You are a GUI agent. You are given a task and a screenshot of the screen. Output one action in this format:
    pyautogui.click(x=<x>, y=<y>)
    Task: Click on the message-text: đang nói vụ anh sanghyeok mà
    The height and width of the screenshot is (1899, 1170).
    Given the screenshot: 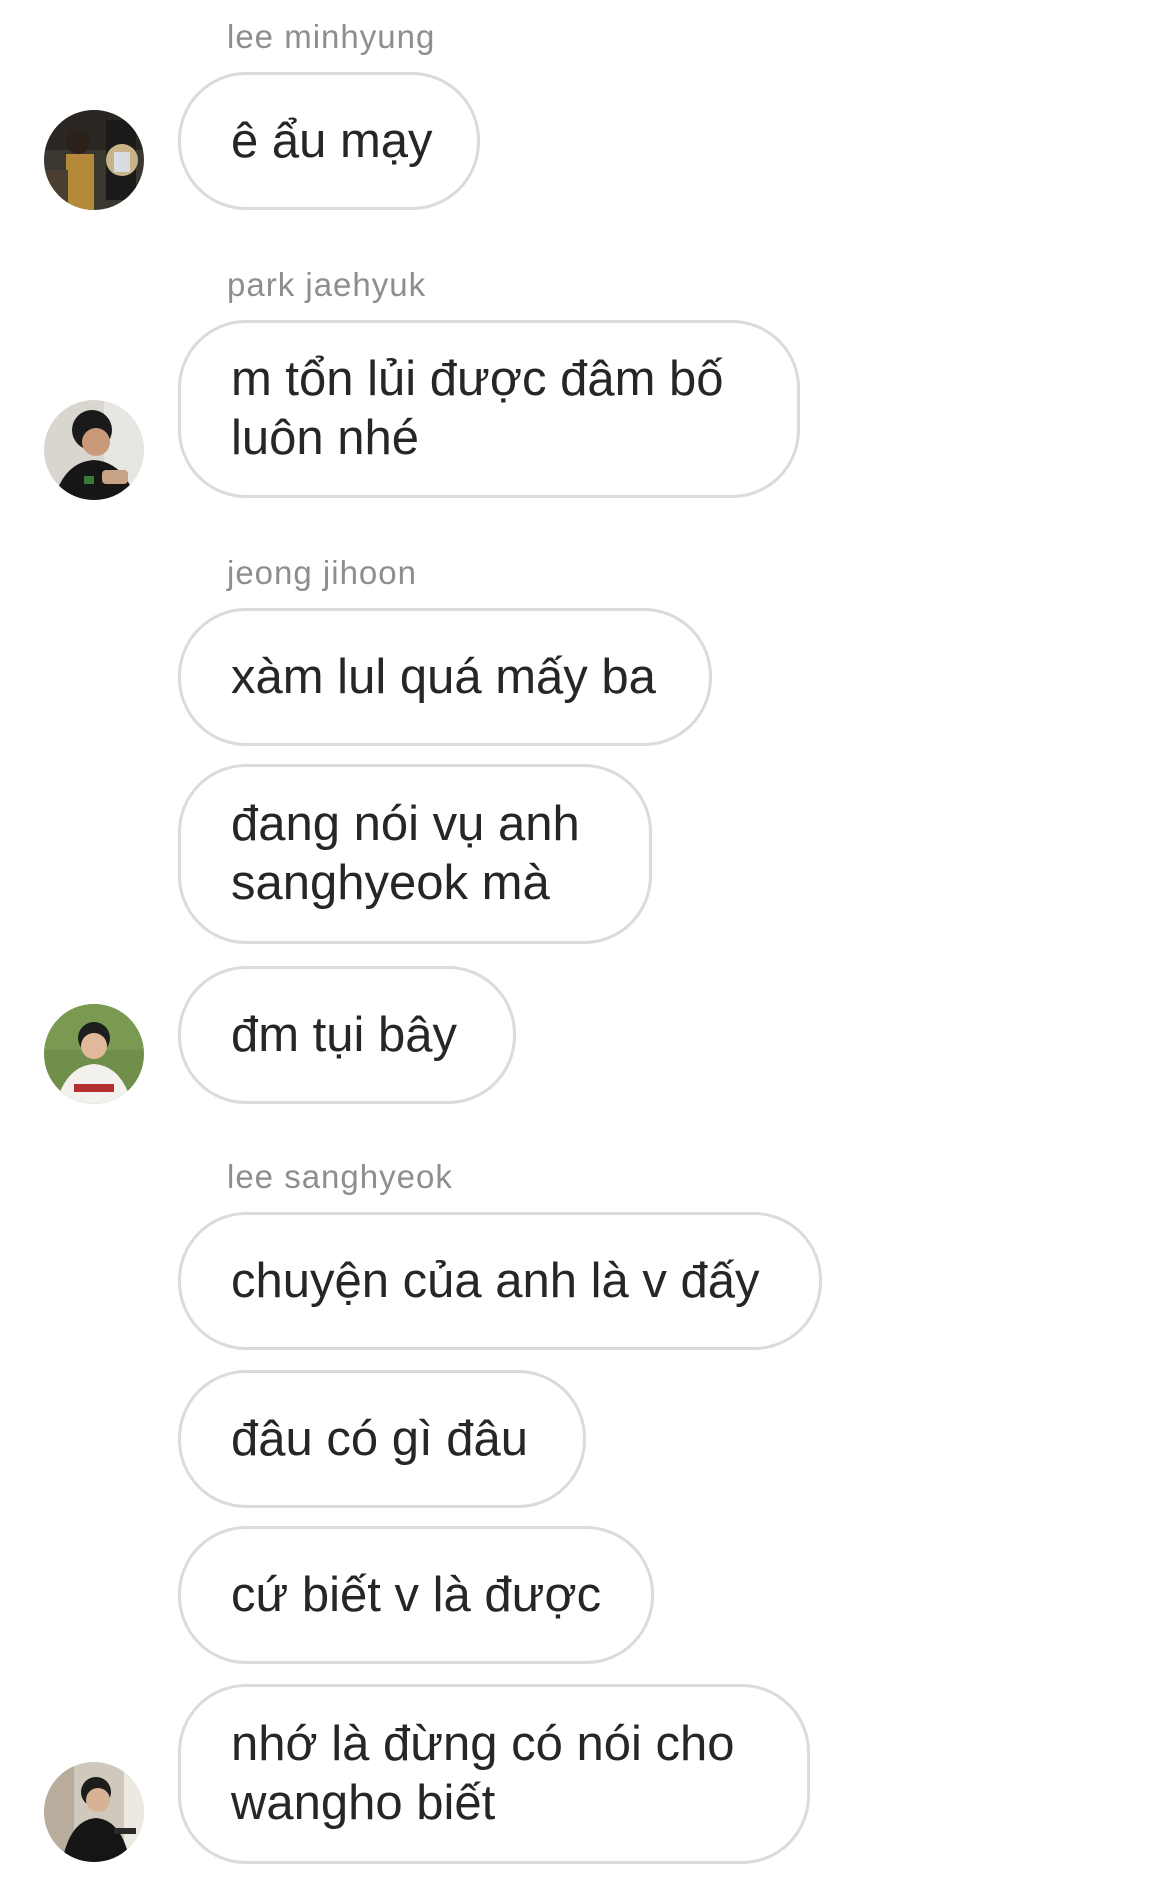 What is the action you would take?
    pyautogui.click(x=405, y=853)
    